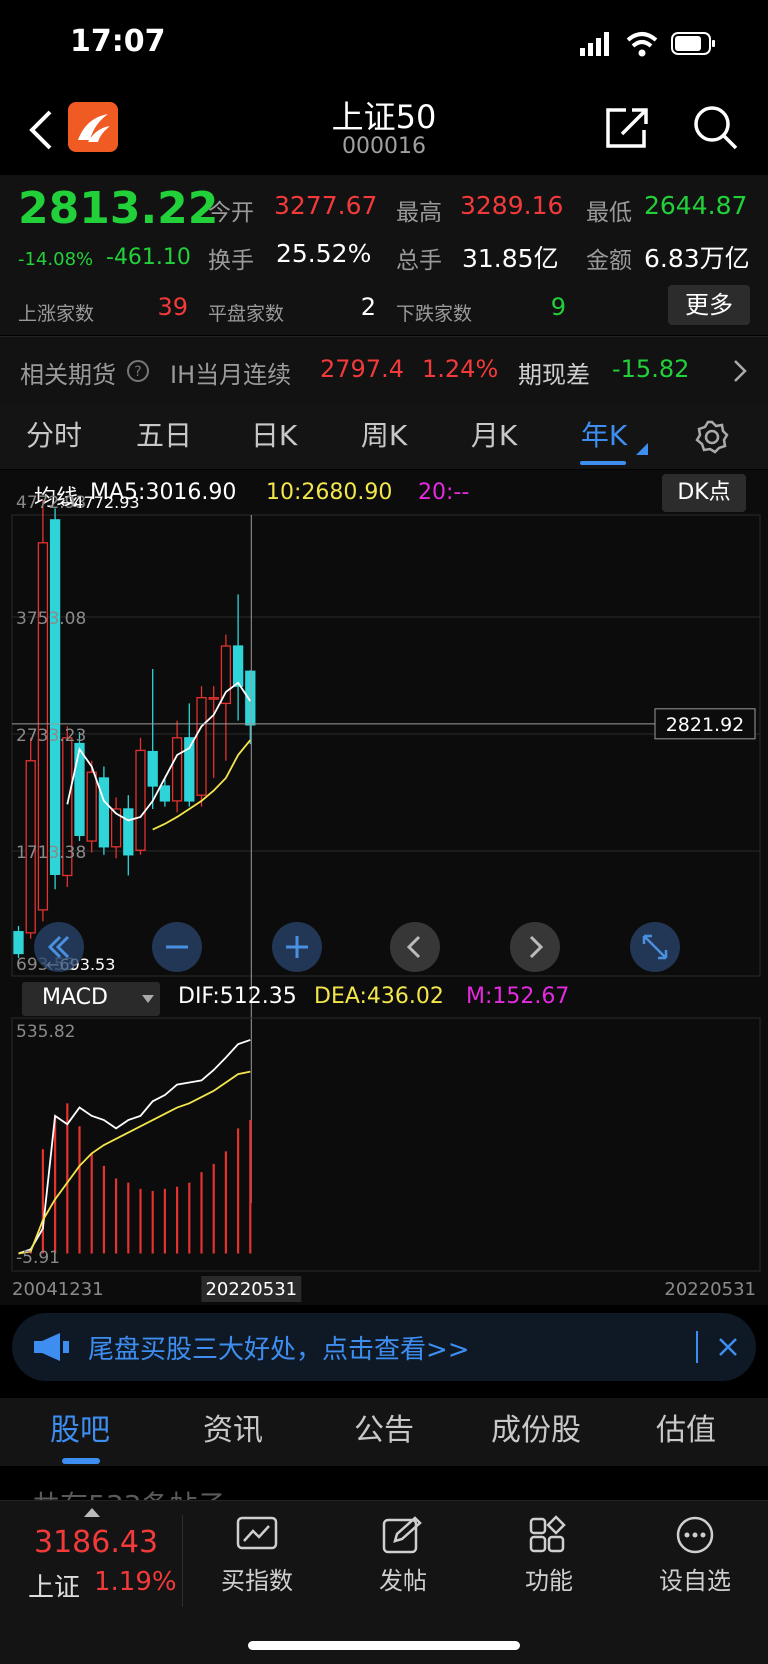 Image resolution: width=768 pixels, height=1664 pixels. What do you see at coordinates (56, 259) in the screenshot?
I see `change-pct: -14.08%` at bounding box center [56, 259].